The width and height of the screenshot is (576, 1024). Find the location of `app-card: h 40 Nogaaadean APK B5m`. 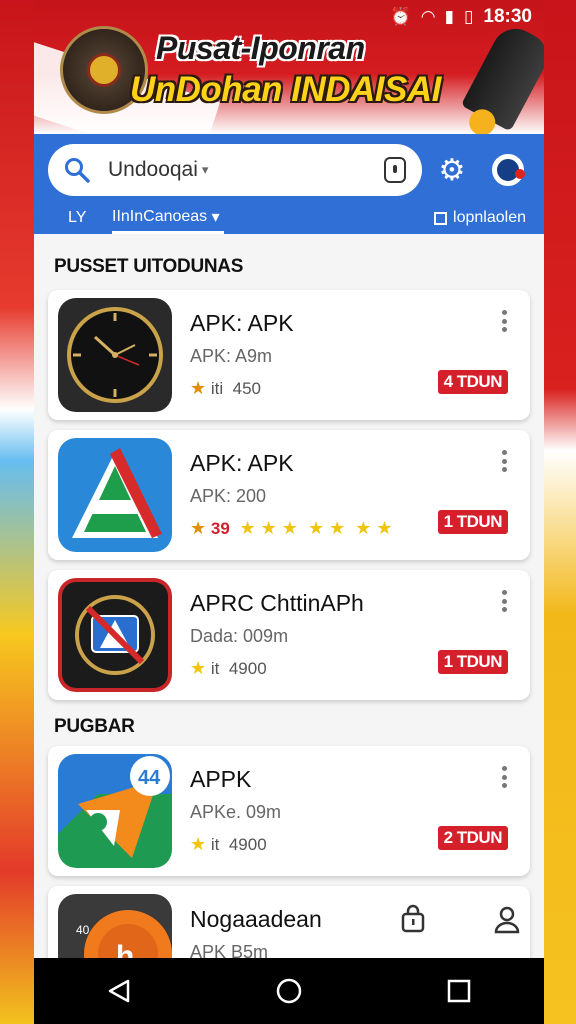

app-card: h 40 Nogaaadean APK B5m is located at coordinates (289, 922).